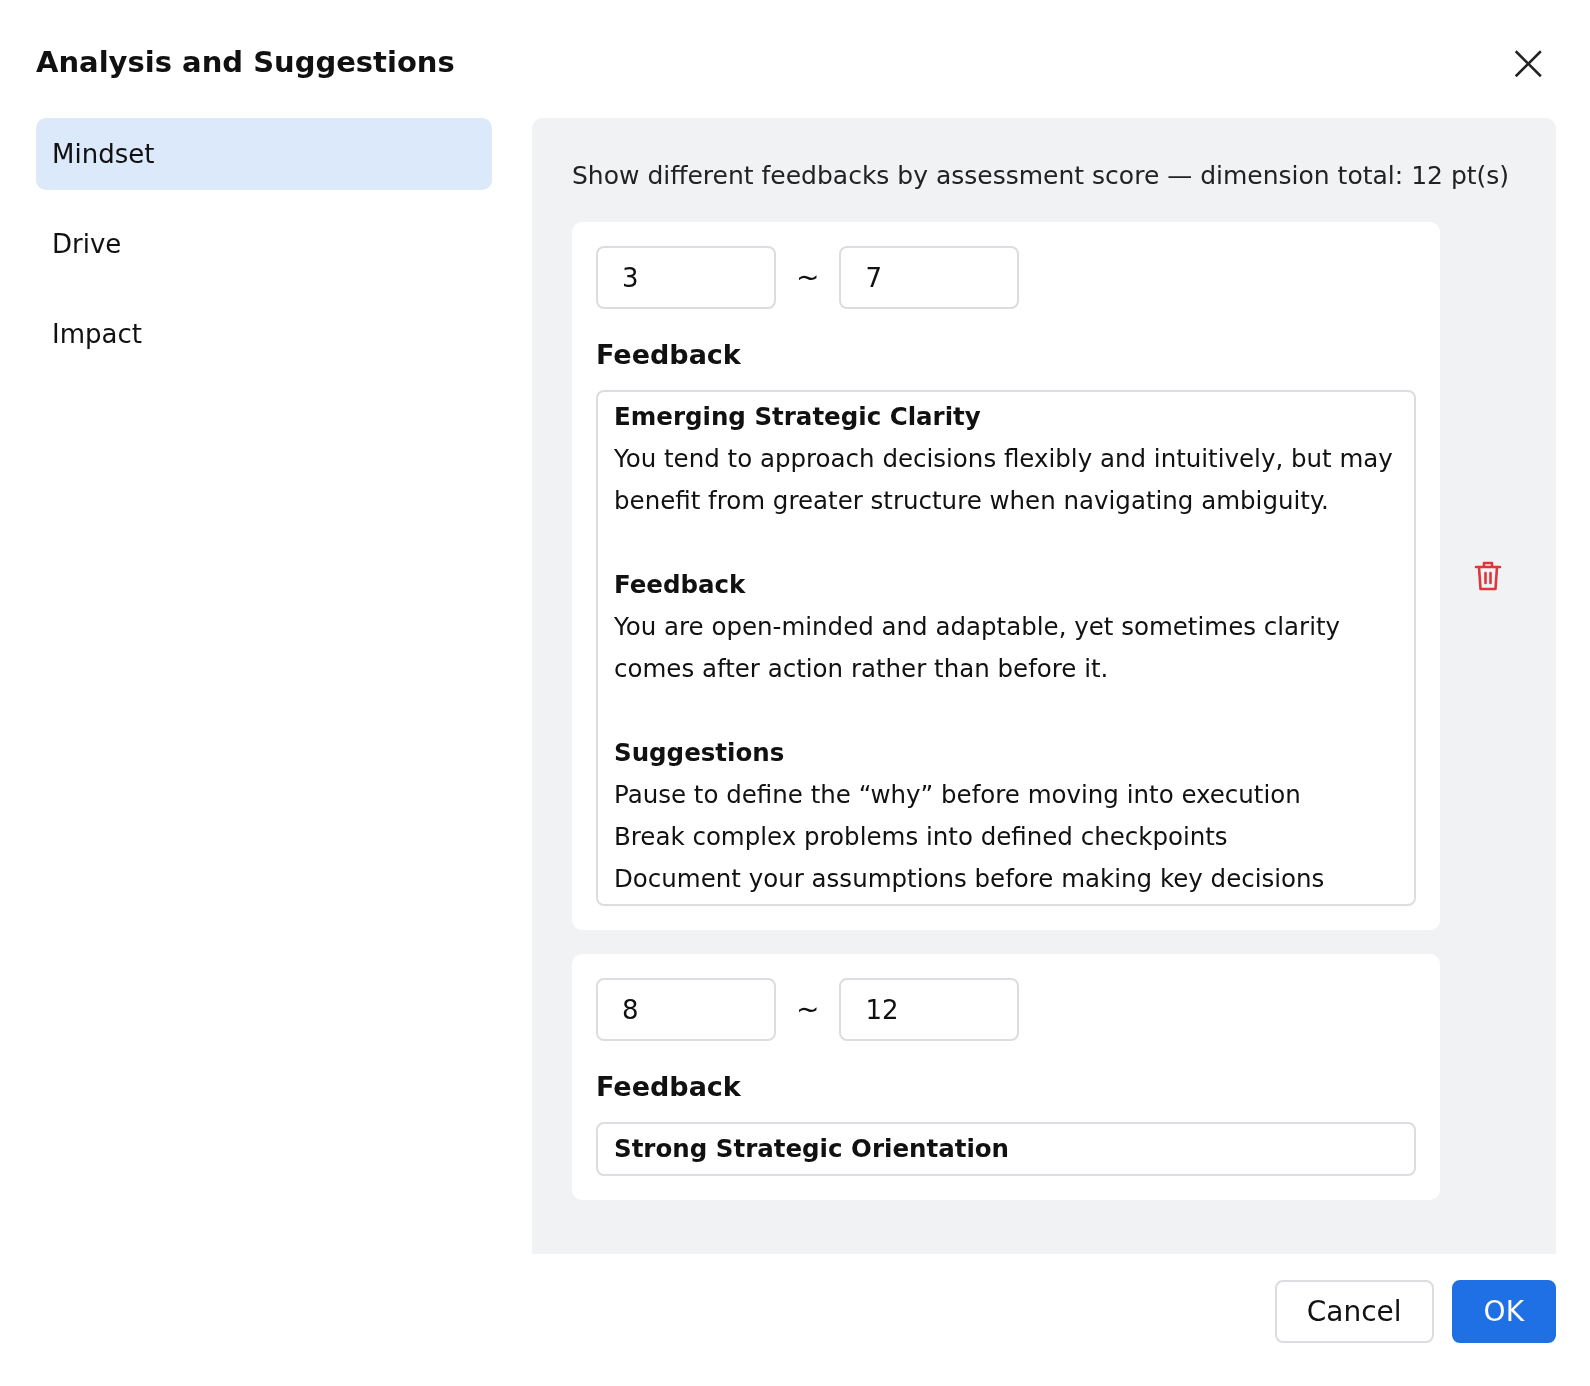 The image size is (1590, 1386). I want to click on cancel-button: Cancel, so click(1354, 1311).